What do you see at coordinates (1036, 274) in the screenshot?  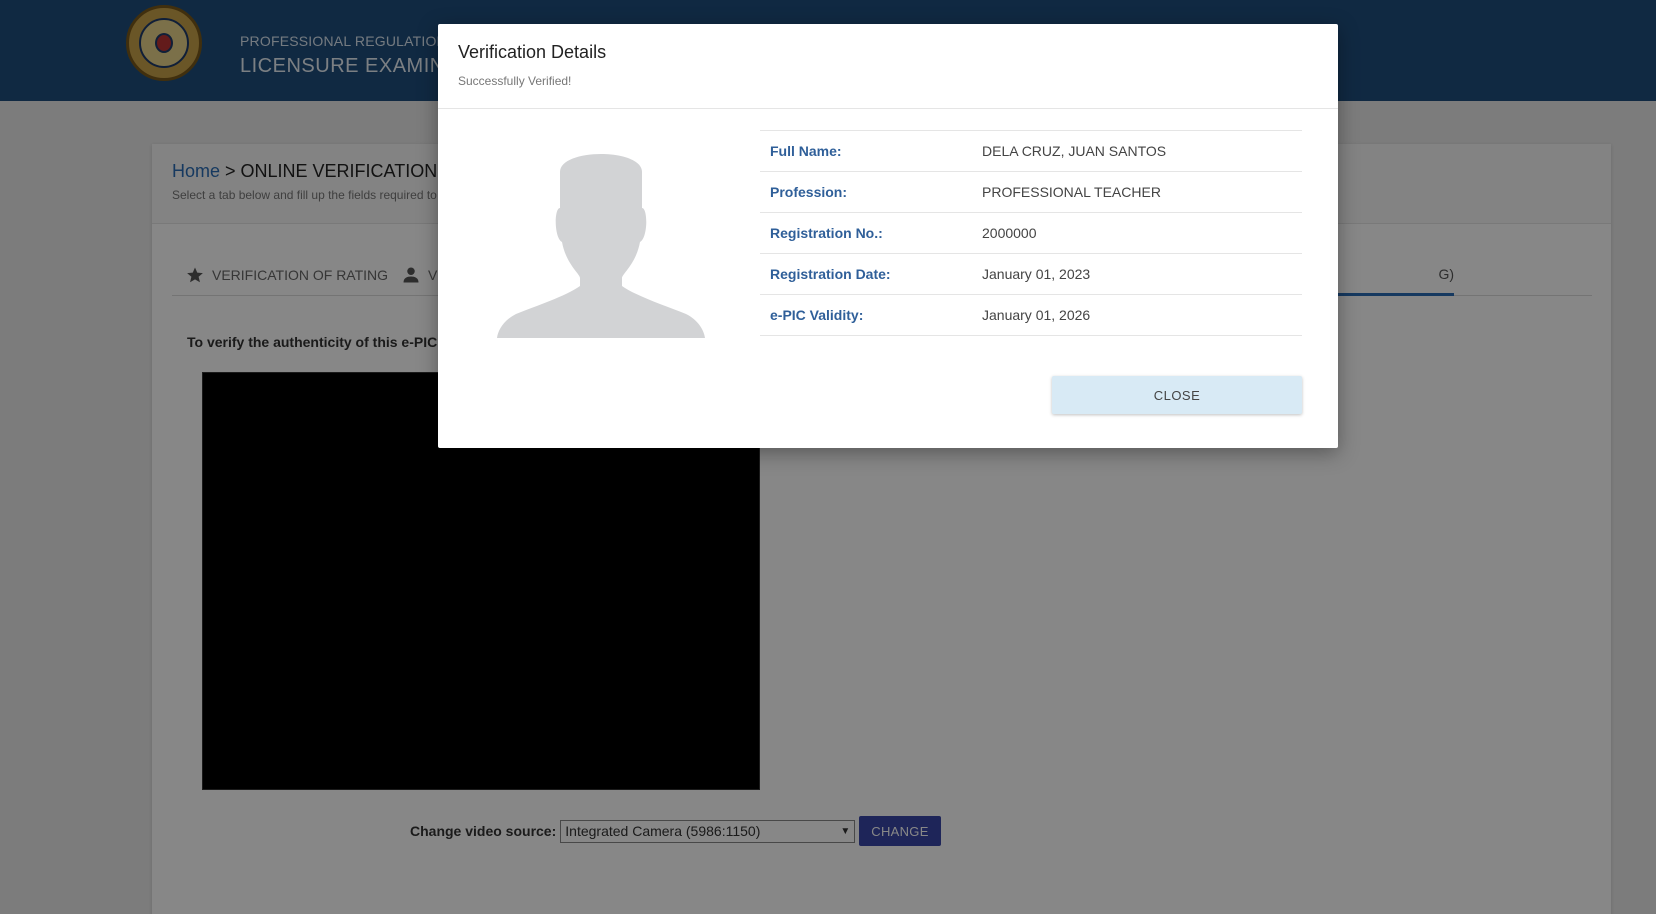 I see `detail-value: January 01, 2023` at bounding box center [1036, 274].